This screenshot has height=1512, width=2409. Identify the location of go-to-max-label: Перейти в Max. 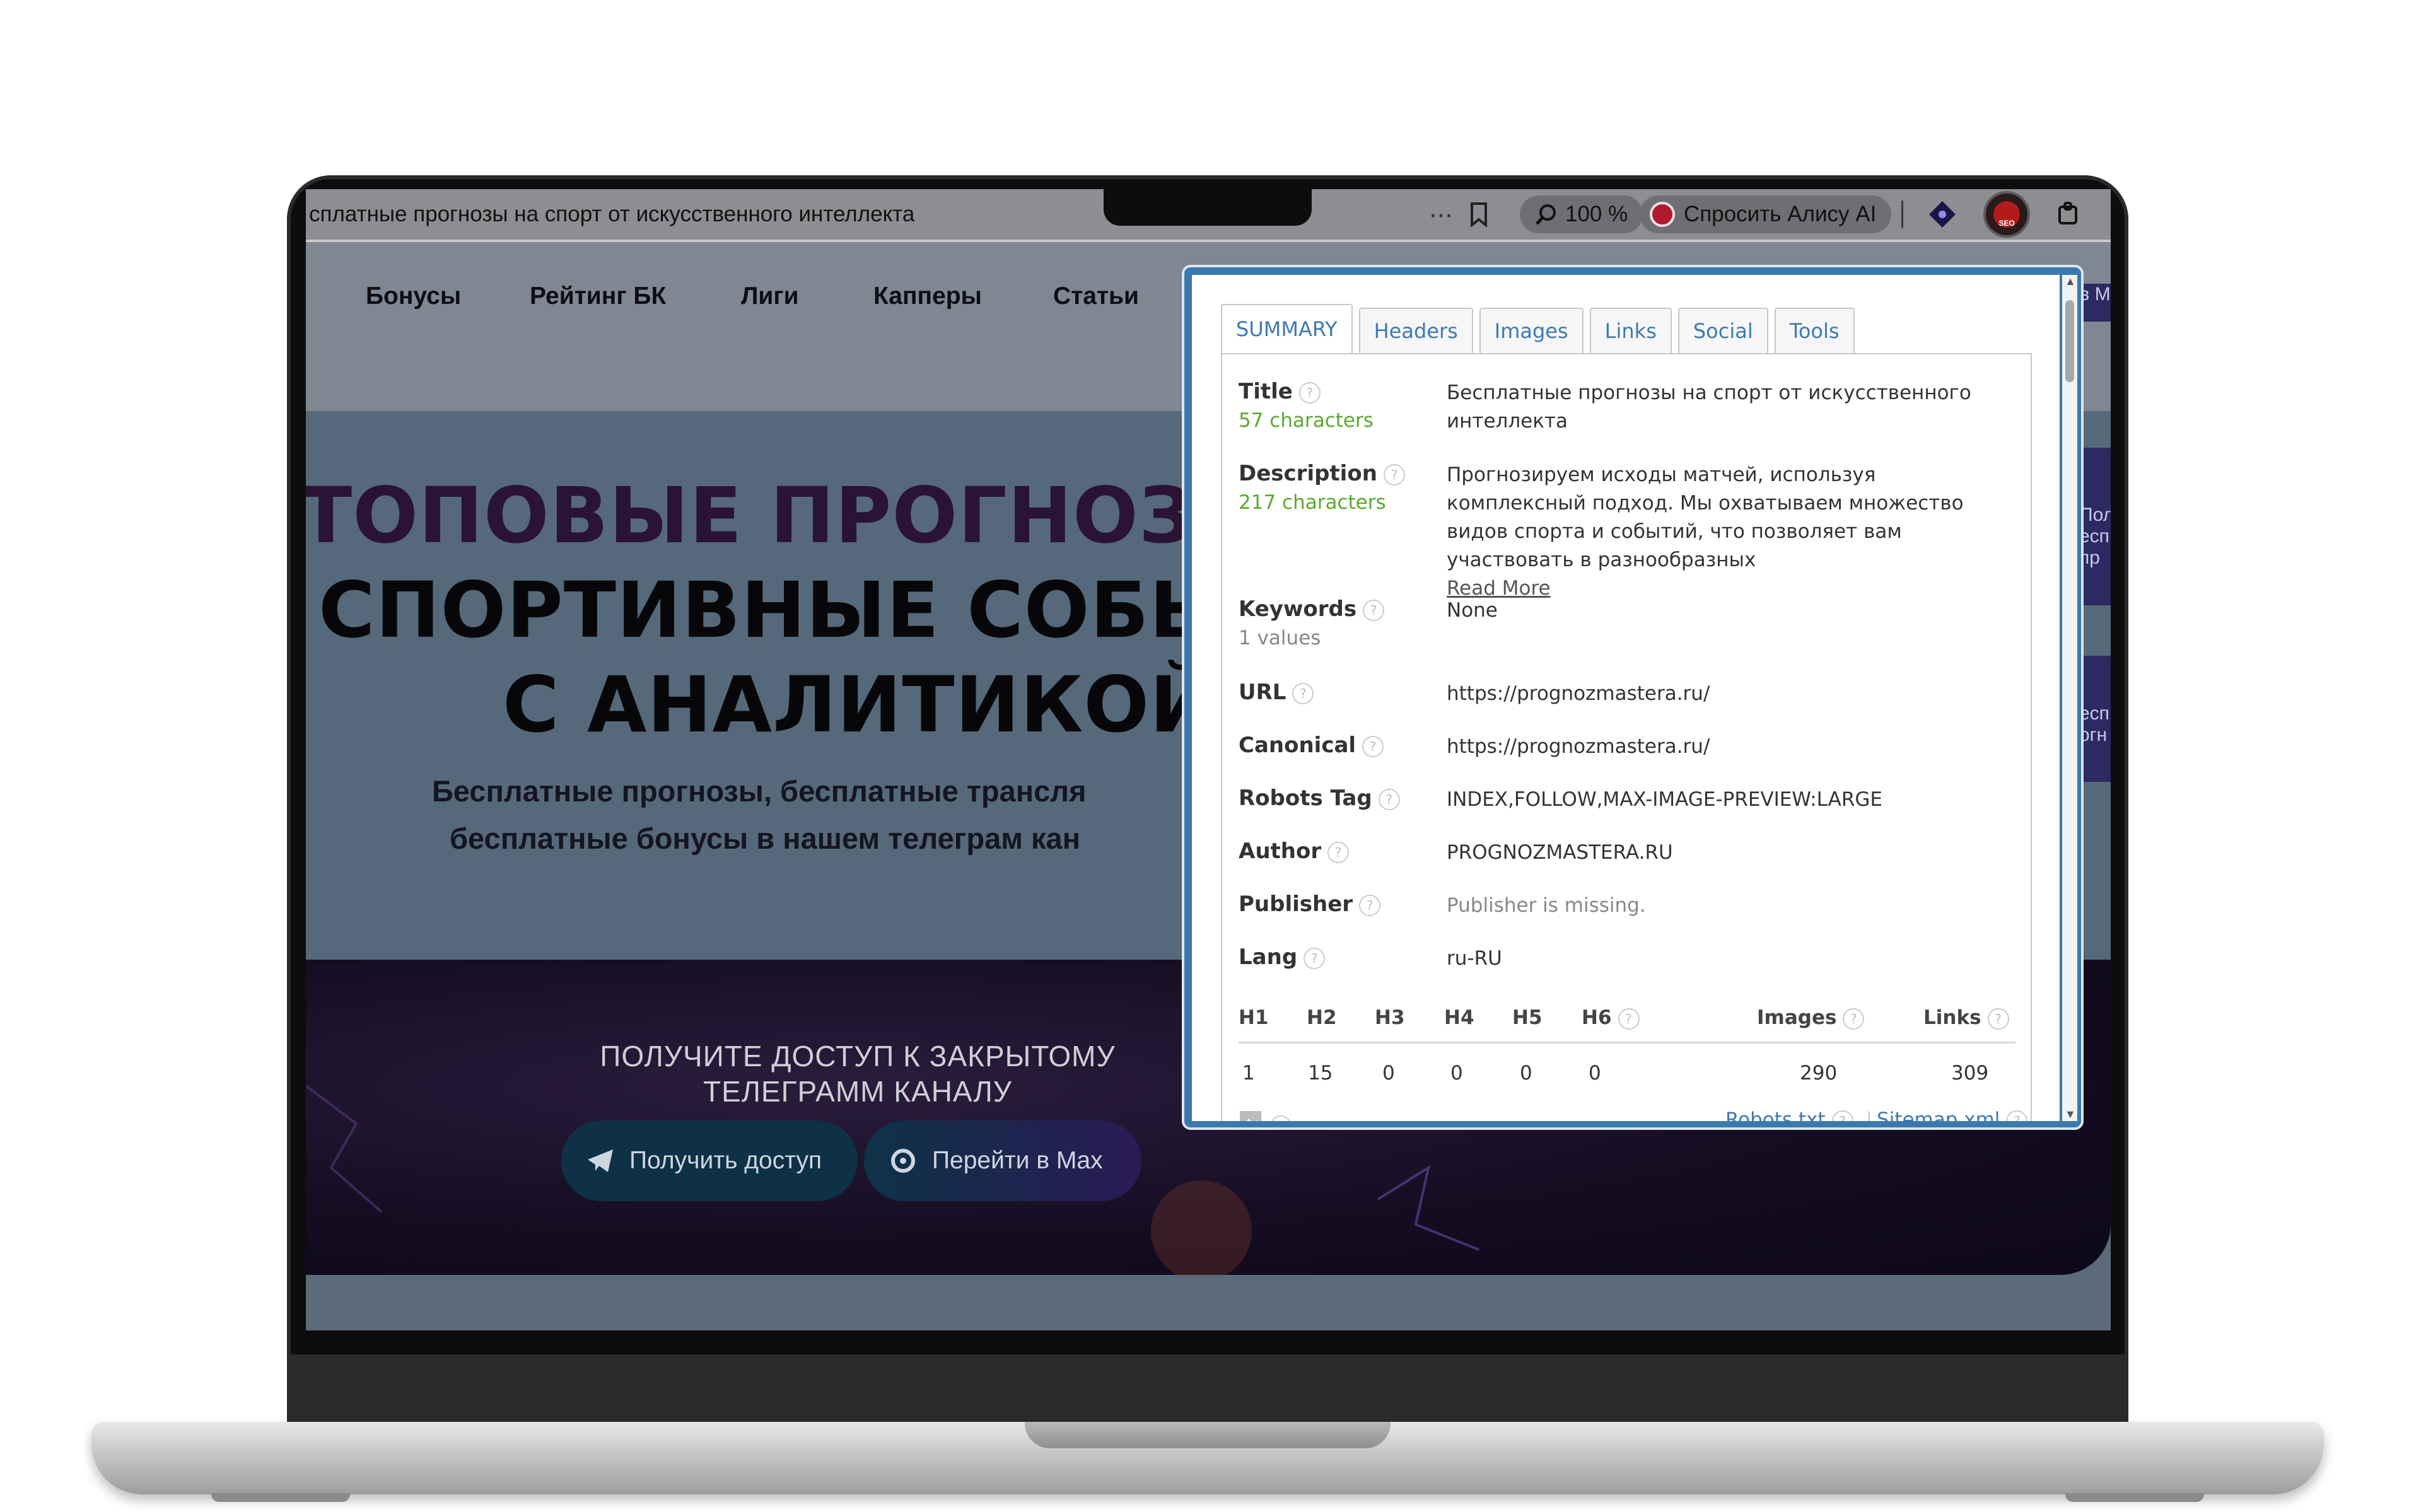
(1017, 1161).